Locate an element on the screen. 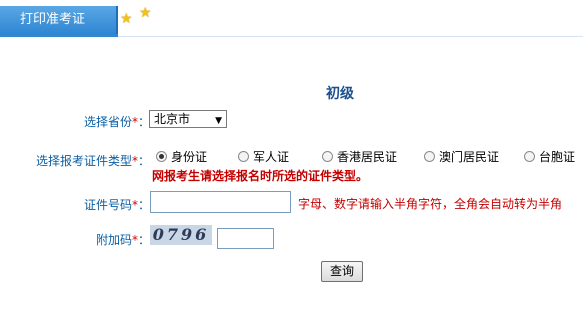 The height and width of the screenshot is (330, 583). radio-military-id: 军人证 is located at coordinates (263, 156).